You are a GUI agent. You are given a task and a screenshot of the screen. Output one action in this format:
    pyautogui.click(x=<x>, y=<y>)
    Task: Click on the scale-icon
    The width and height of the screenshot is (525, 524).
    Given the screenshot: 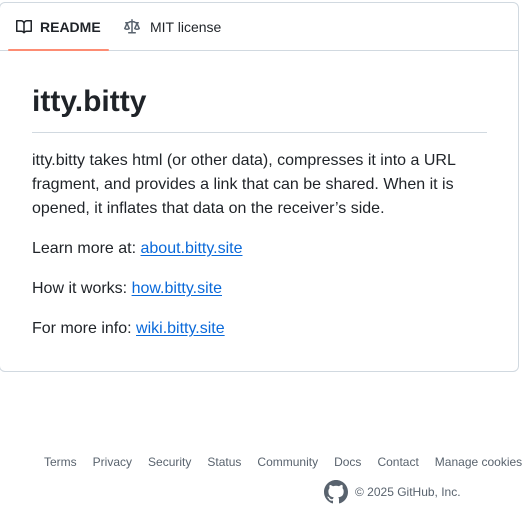 What is the action you would take?
    pyautogui.click(x=132, y=26)
    